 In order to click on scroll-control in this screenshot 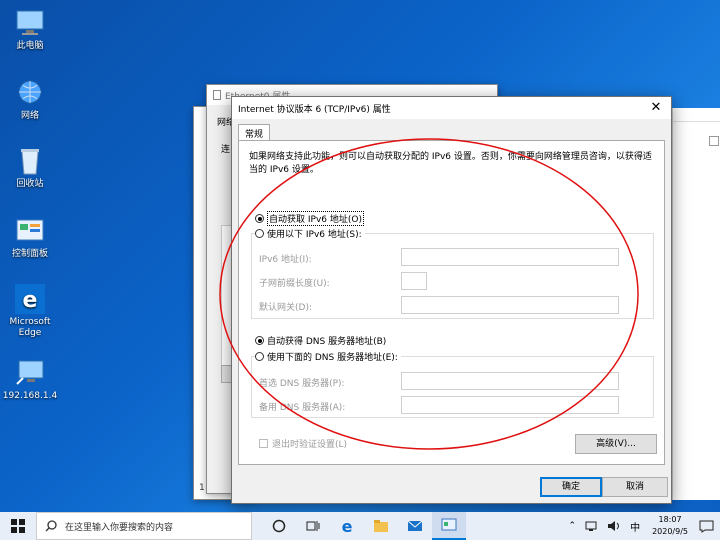, I will do `click(714, 141)`.